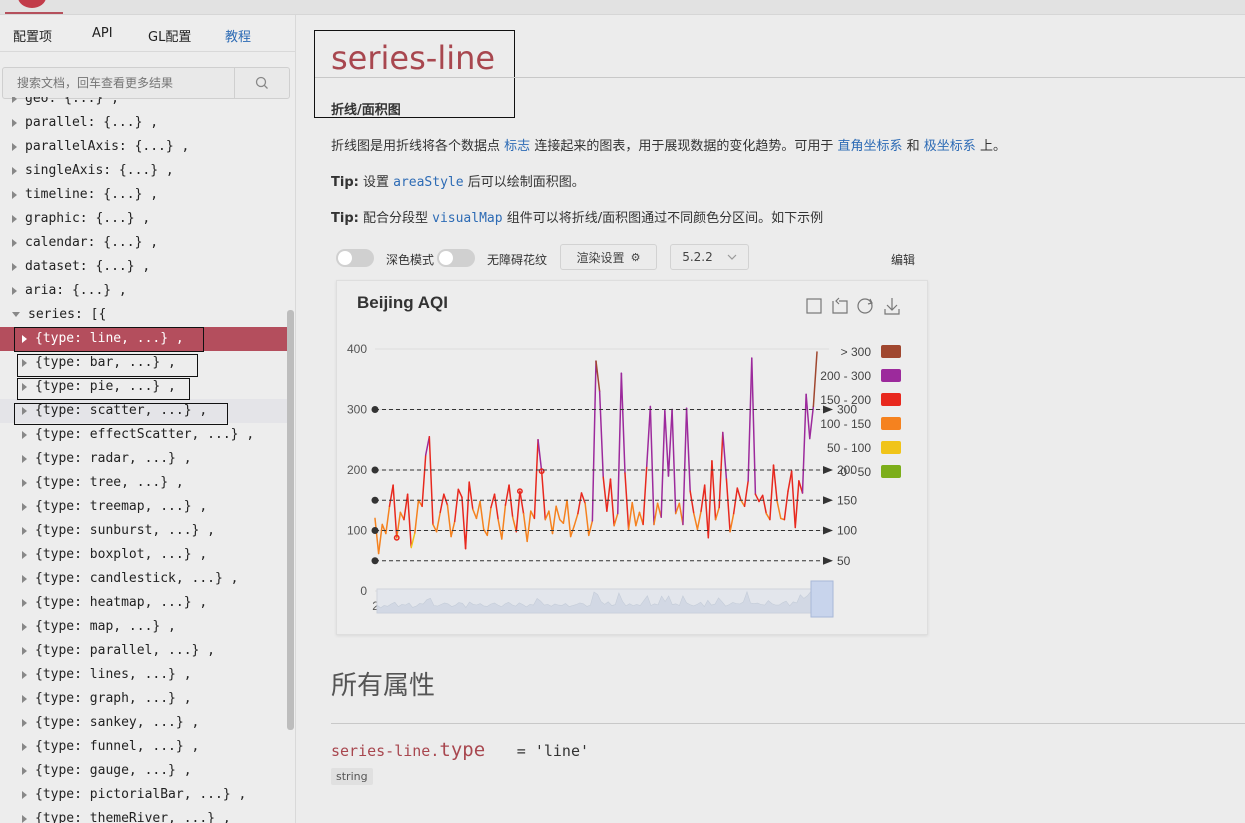 This screenshot has height=823, width=1245. What do you see at coordinates (143, 195) in the screenshot?
I see `tree-item: timeline: {...} ,` at bounding box center [143, 195].